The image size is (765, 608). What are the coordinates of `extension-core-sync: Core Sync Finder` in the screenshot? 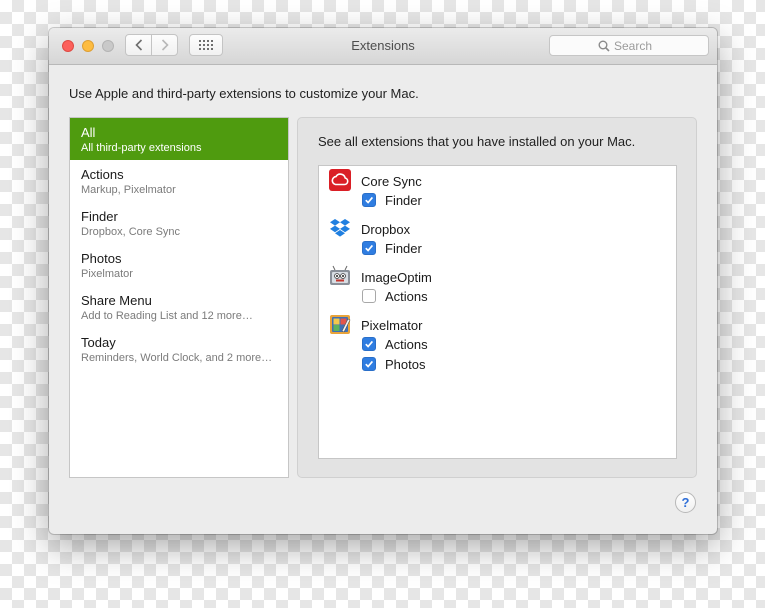 It's located at (496, 188).